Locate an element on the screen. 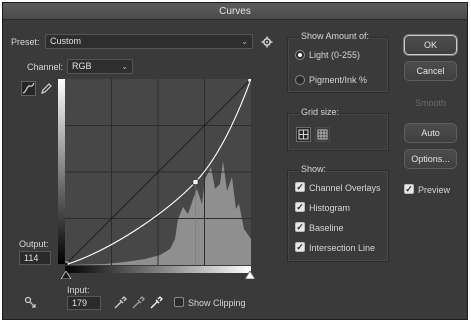 The image size is (471, 323). preview-checkbox: ✓ is located at coordinates (409, 189).